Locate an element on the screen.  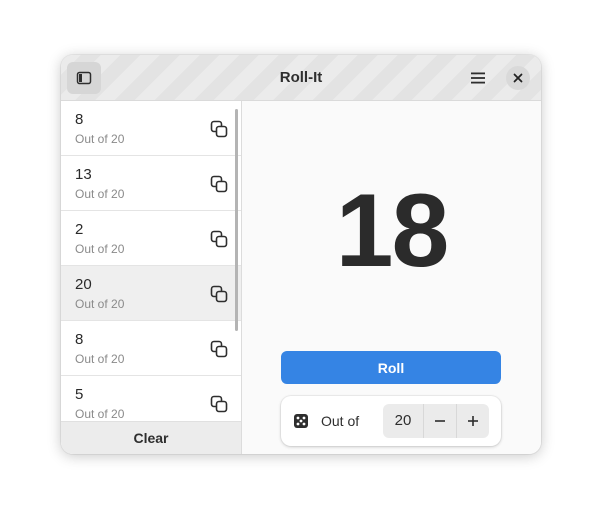
out-of-row: Out of 20 is located at coordinates (391, 421).